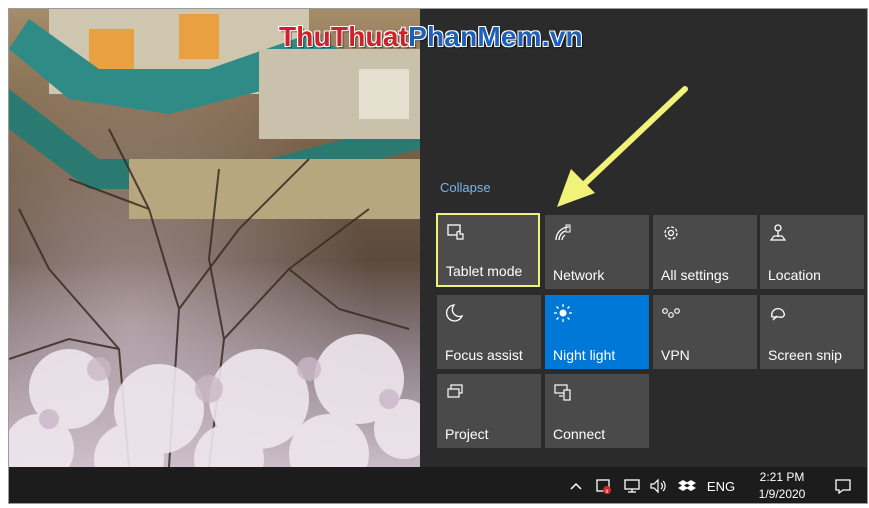 The width and height of the screenshot is (869, 508). Describe the element at coordinates (782, 477) in the screenshot. I see `clock-time: 2:21 PM` at that location.